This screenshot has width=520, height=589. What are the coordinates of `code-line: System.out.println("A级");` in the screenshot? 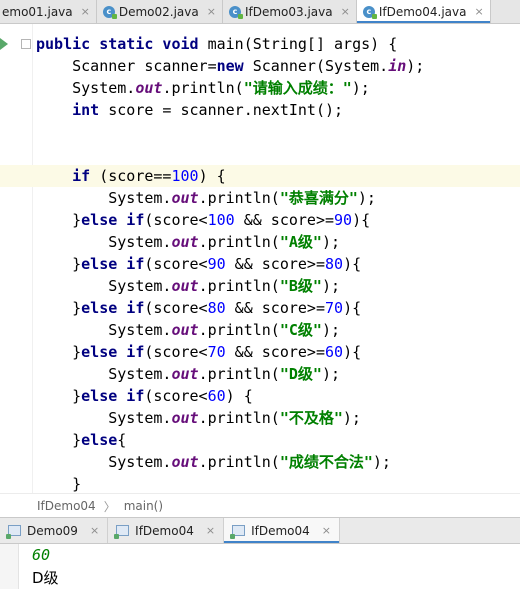 It's located at (278, 242).